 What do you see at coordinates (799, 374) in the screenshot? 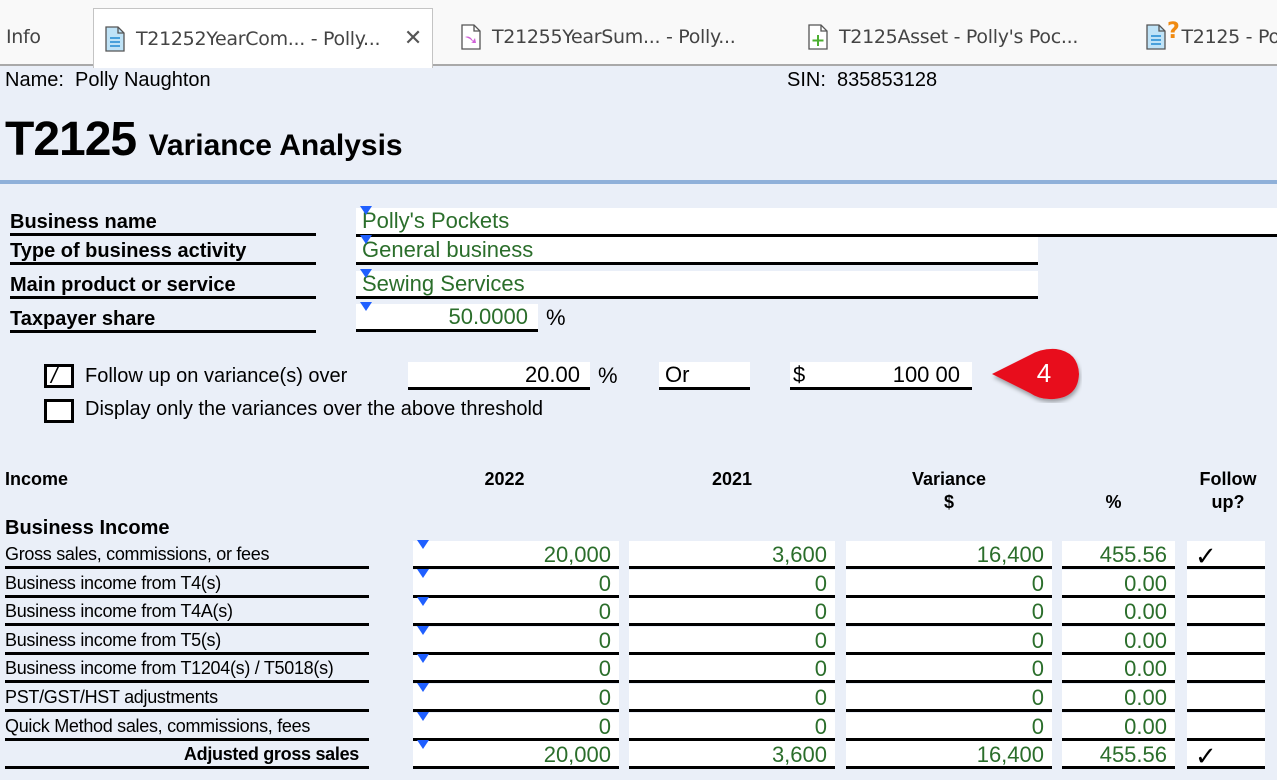
I see `dollar-sign: $` at bounding box center [799, 374].